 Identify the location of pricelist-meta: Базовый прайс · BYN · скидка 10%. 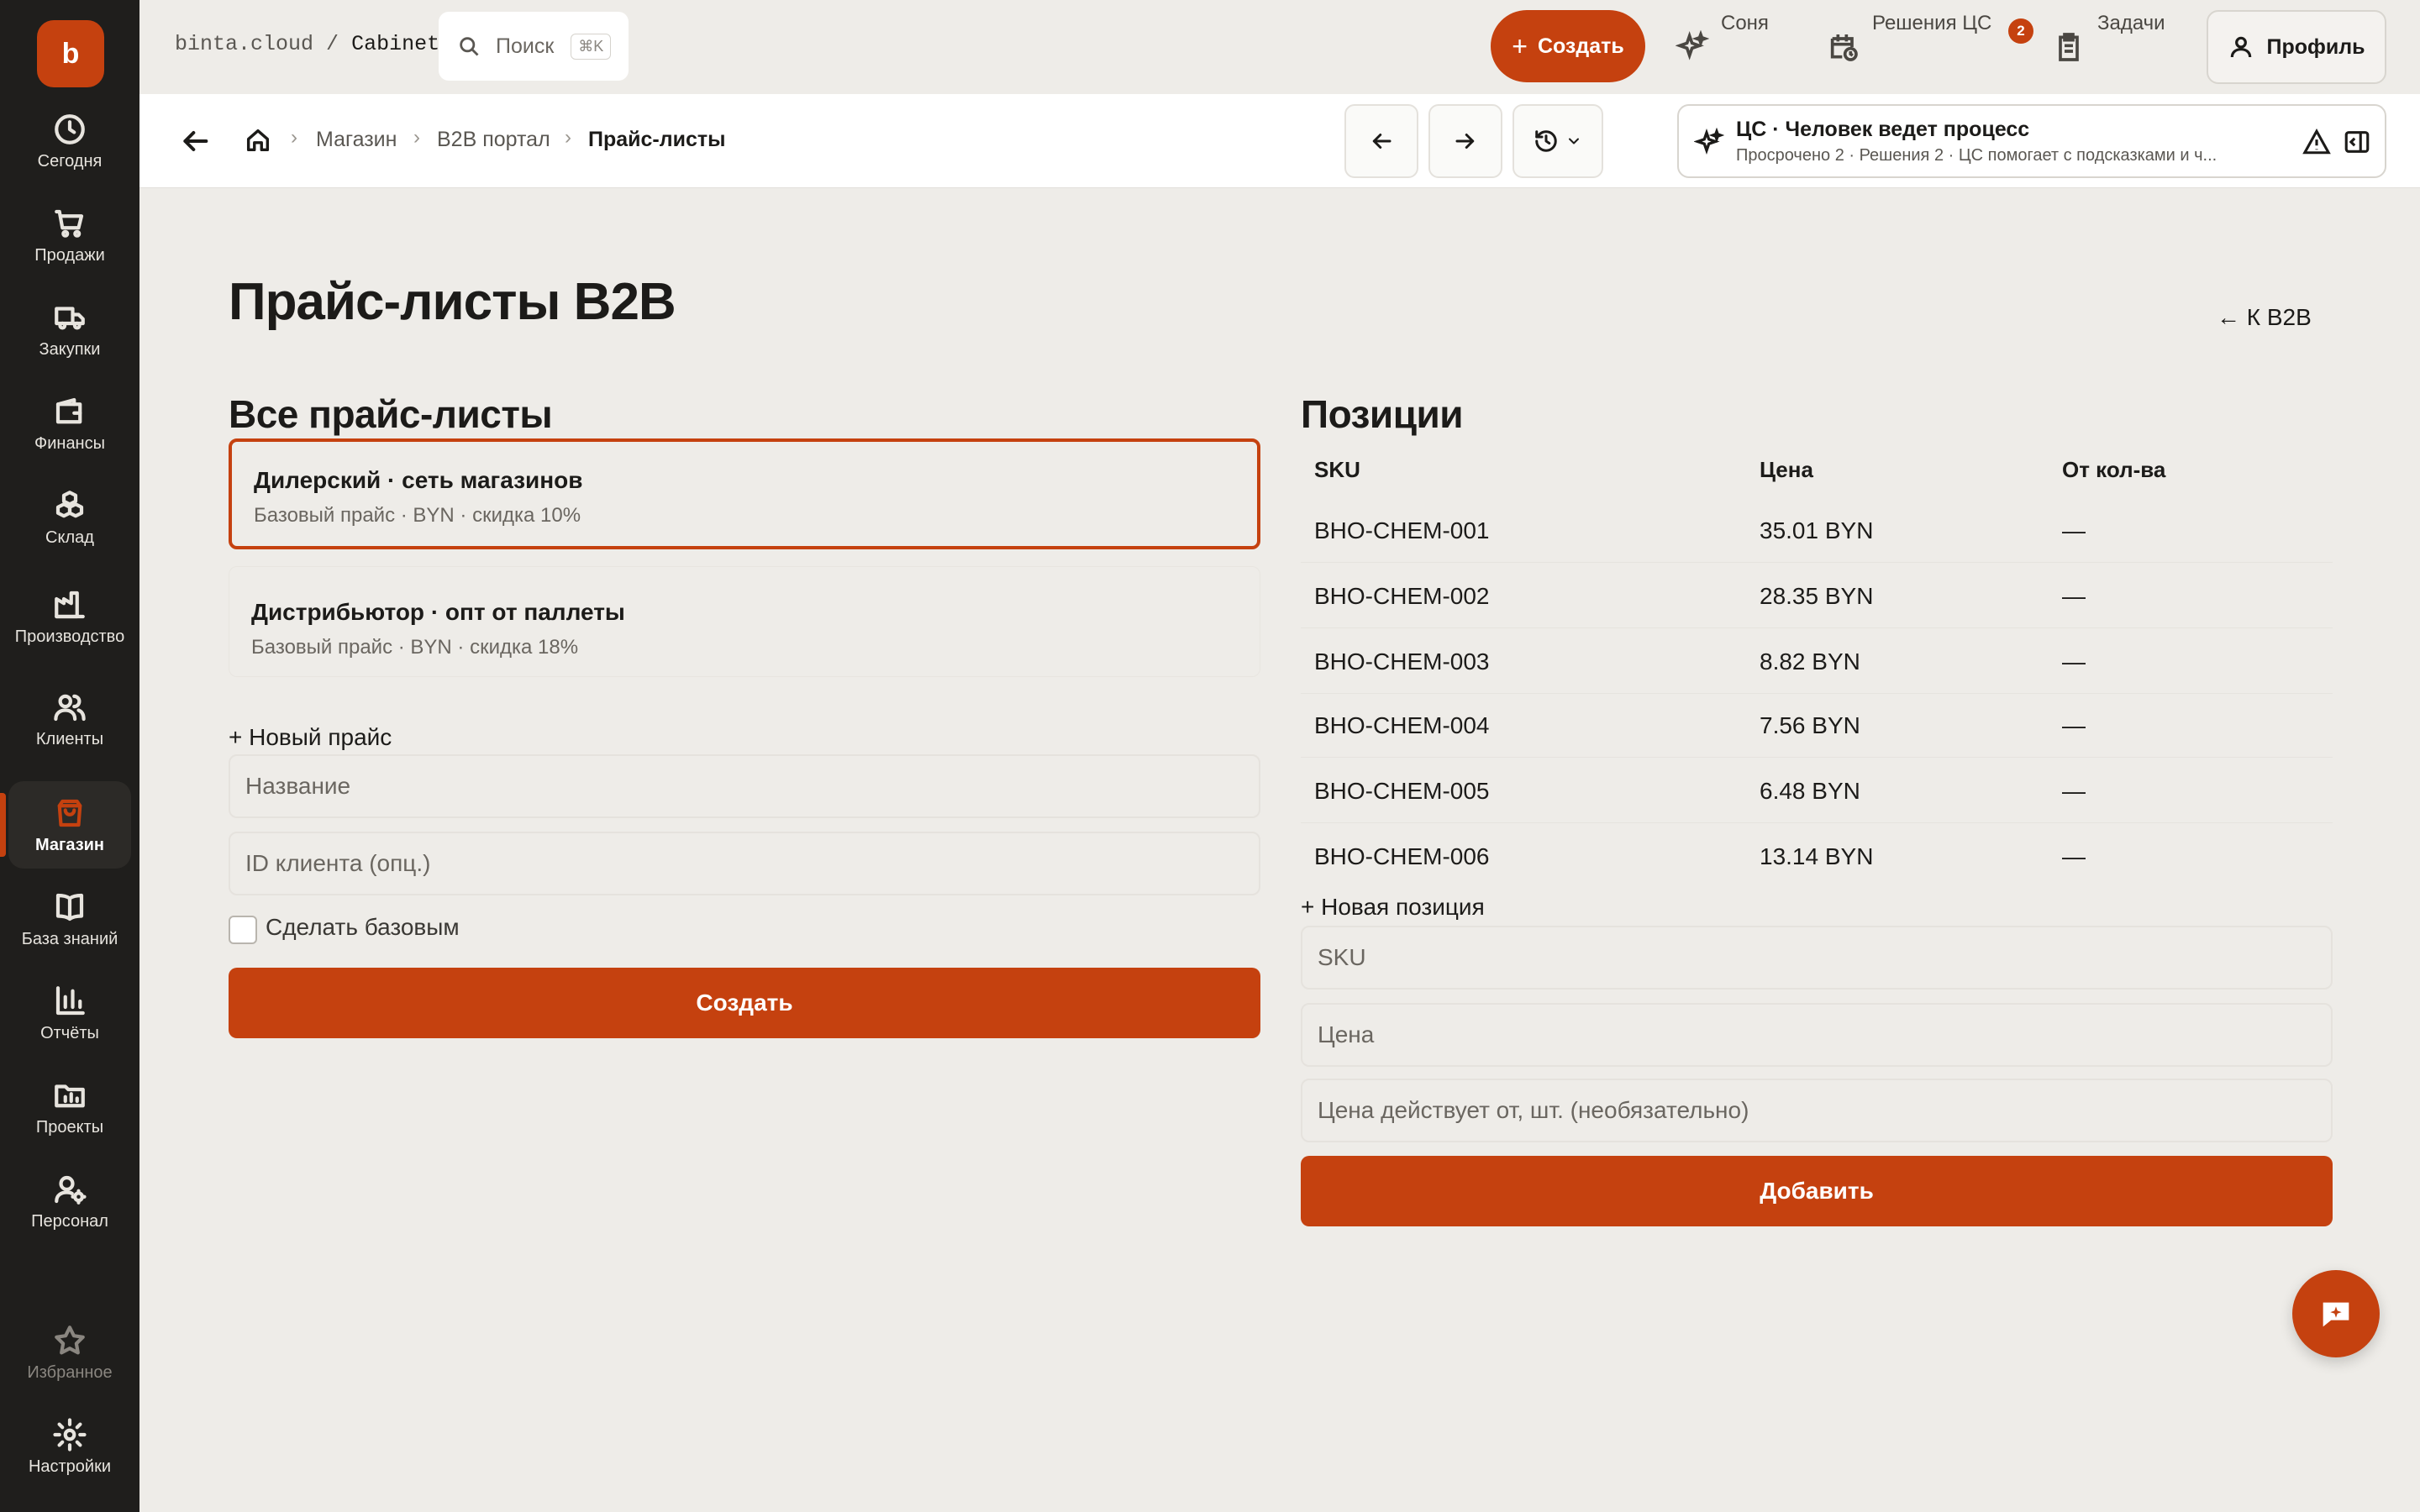
(417, 515).